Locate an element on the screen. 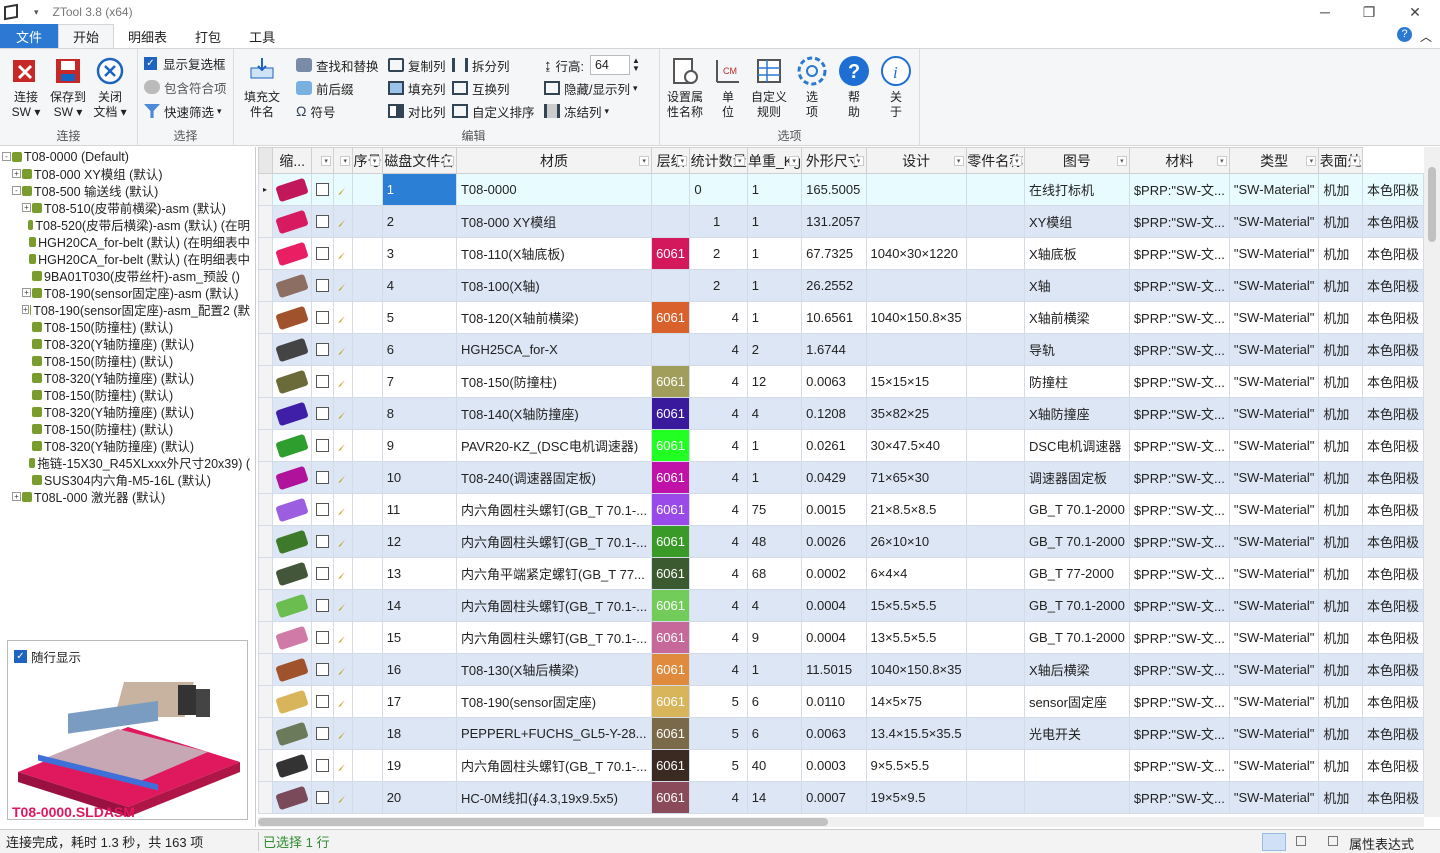  dimension-cell: 13.4×15.5×35.5 is located at coordinates (916, 733).